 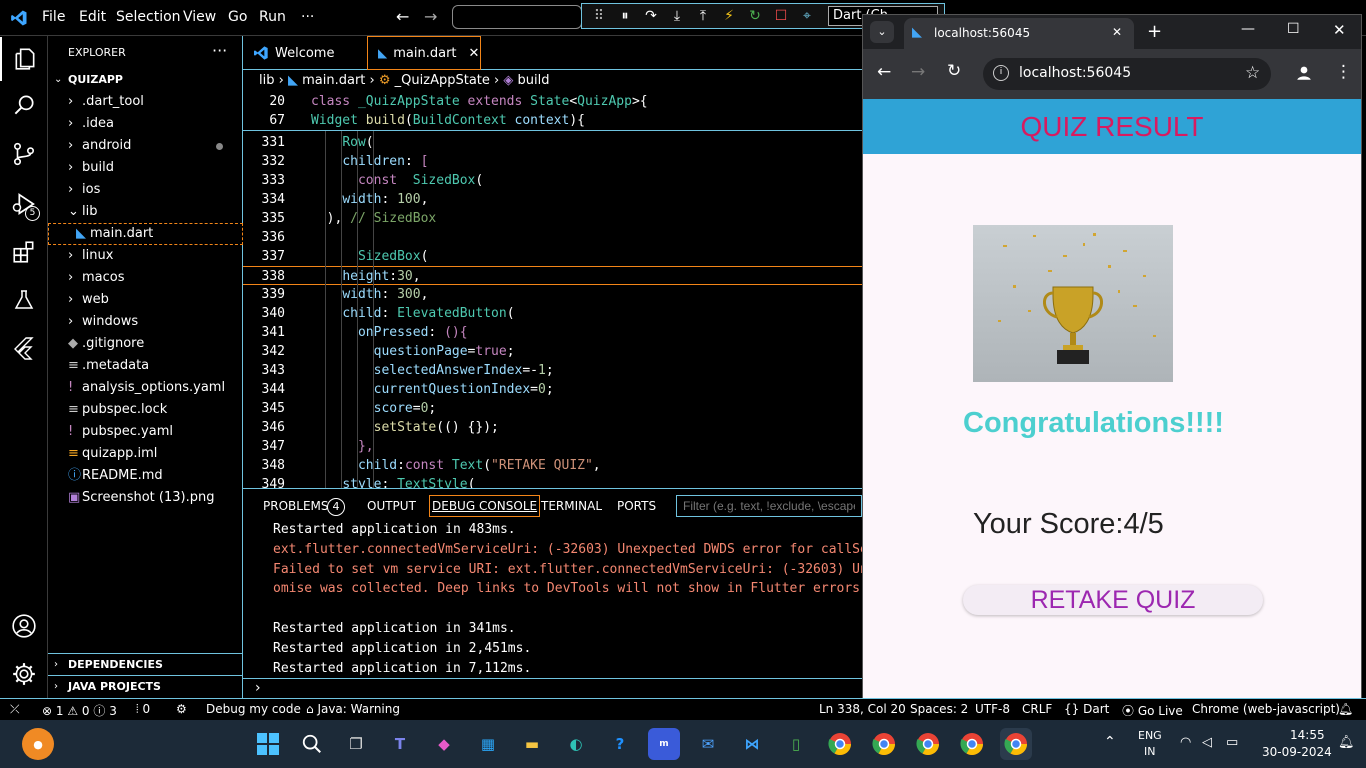 What do you see at coordinates (1113, 600) in the screenshot?
I see `retake-quiz-button: RETAKE QUIZ` at bounding box center [1113, 600].